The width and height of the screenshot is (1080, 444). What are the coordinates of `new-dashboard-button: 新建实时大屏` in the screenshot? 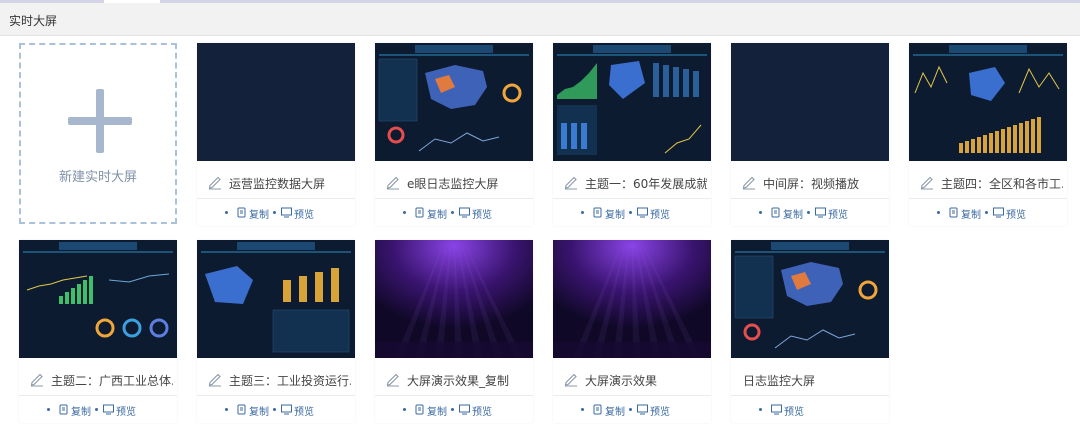 It's located at (98, 133).